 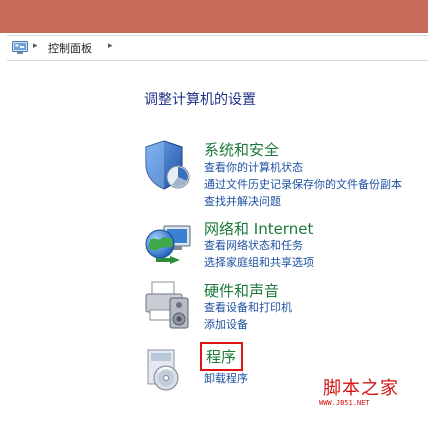 What do you see at coordinates (258, 228) in the screenshot?
I see `category-title-network-internet: 网络和 Internet` at bounding box center [258, 228].